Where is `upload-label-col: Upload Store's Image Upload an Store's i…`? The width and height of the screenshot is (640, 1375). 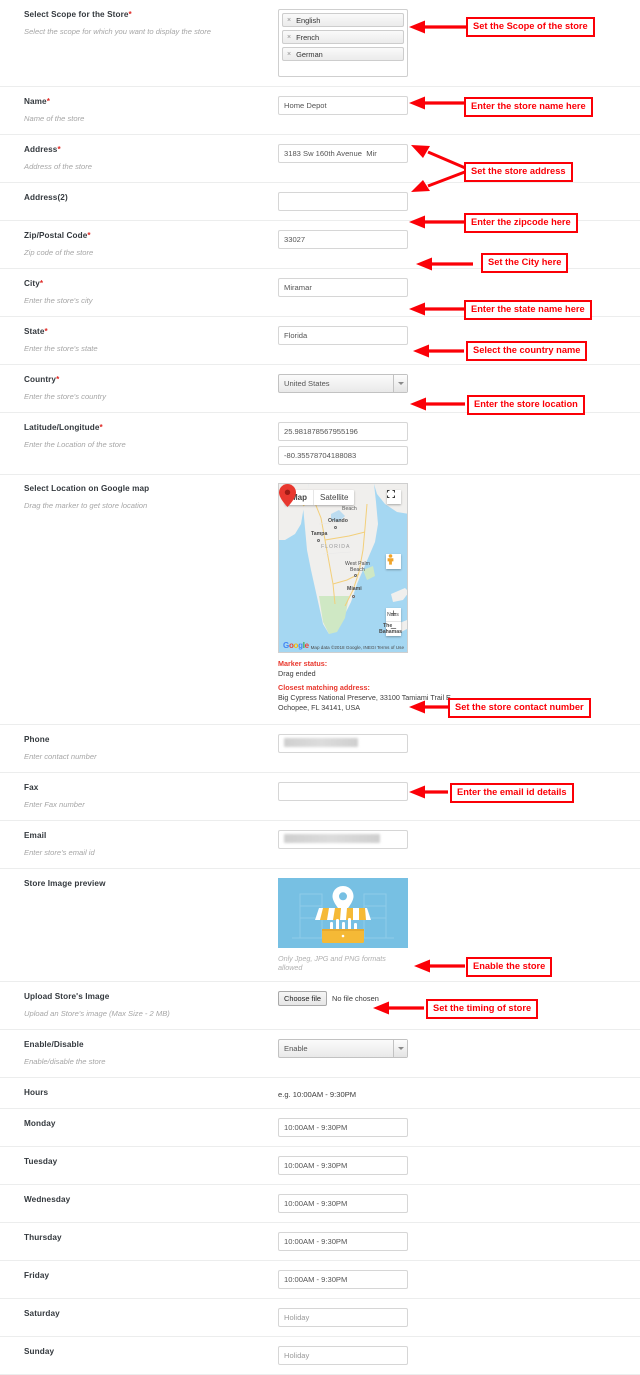 upload-label-col: Upload Store's Image Upload an Store's i… is located at coordinates (139, 1005).